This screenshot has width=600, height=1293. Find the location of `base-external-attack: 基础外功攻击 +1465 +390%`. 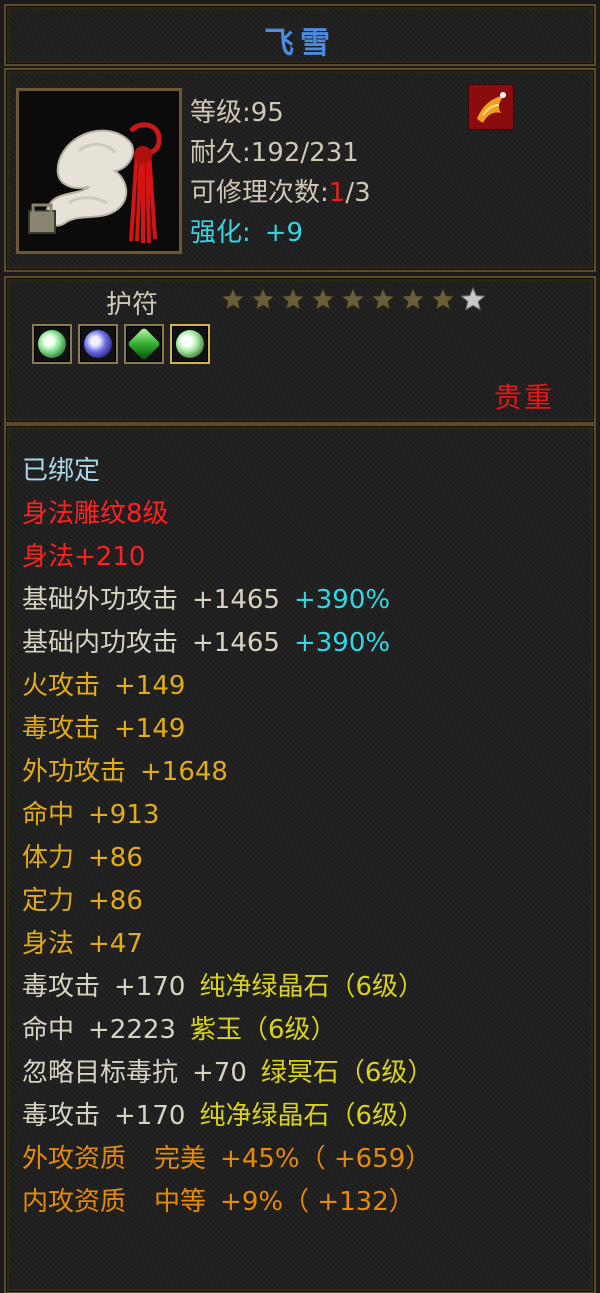

base-external-attack: 基础外功攻击 +1465 +390% is located at coordinates (206, 600).